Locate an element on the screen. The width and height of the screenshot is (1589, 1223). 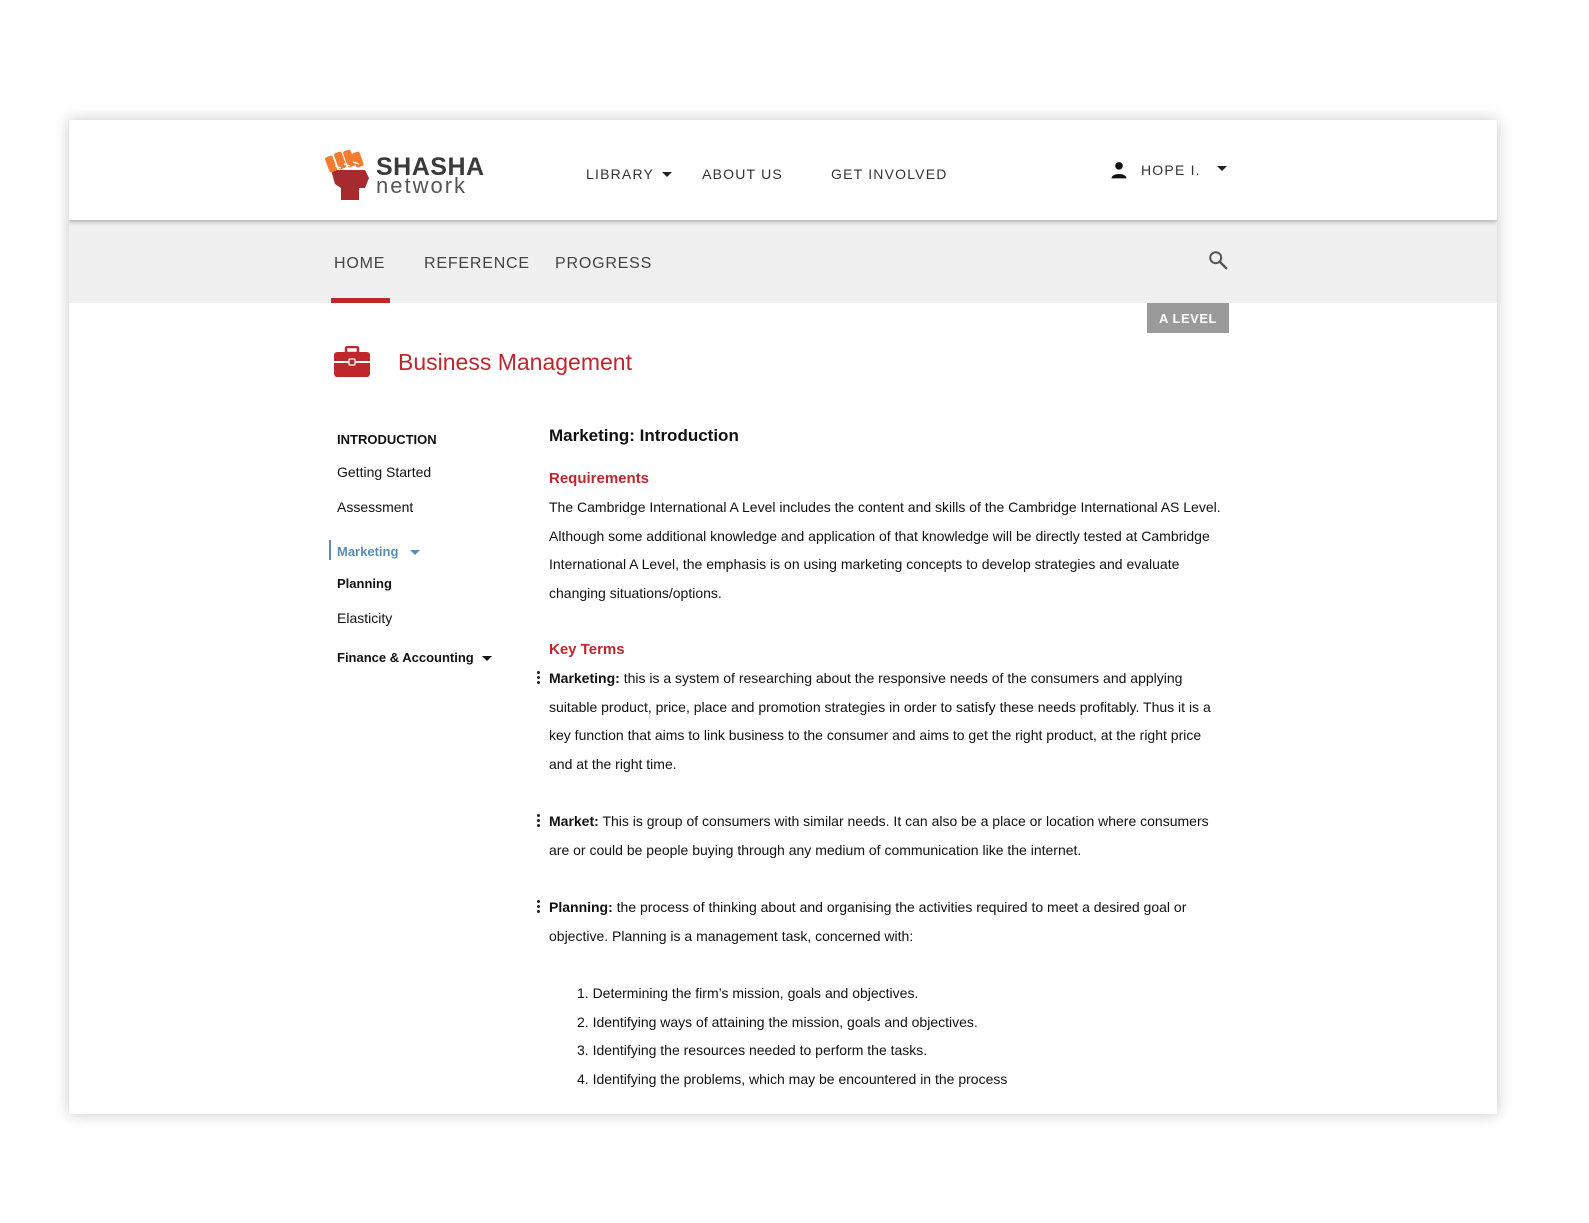
page-title: Marketing: Introduction is located at coordinates (644, 435).